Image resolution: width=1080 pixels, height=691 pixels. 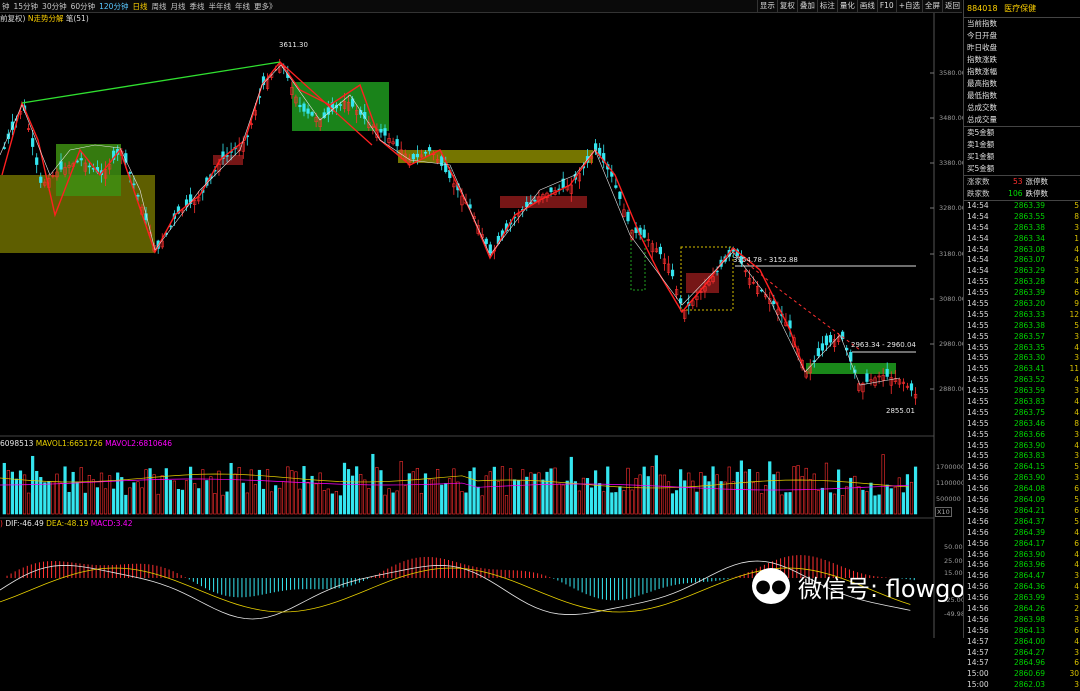 What do you see at coordinates (24, 523) in the screenshot?
I see `dif-value: DIF:-46.49` at bounding box center [24, 523].